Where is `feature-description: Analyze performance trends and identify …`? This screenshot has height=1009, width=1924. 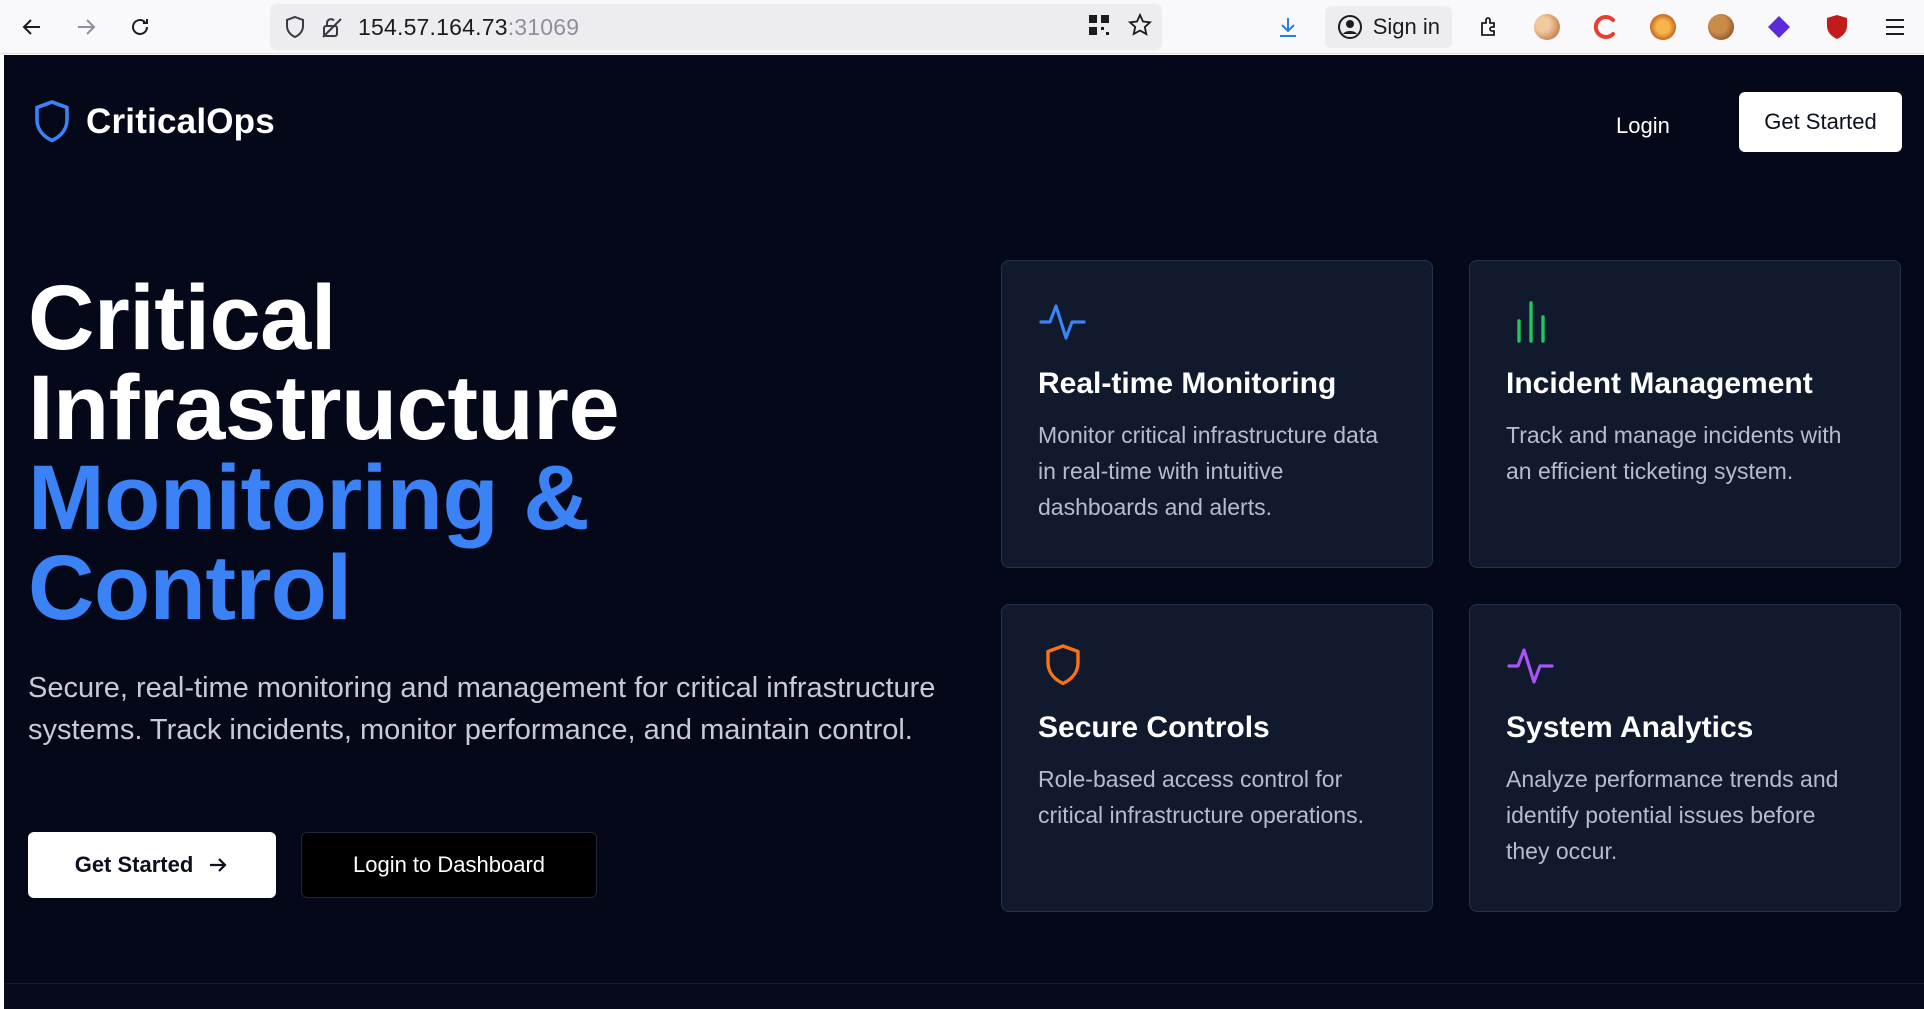
feature-description: Analyze performance trends and identify … is located at coordinates (1672, 815).